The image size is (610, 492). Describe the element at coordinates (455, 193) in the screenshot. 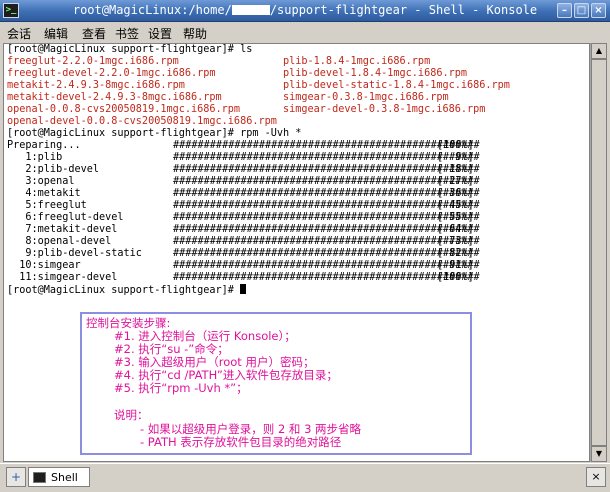

I see `progress-percent: [ 36%]` at that location.